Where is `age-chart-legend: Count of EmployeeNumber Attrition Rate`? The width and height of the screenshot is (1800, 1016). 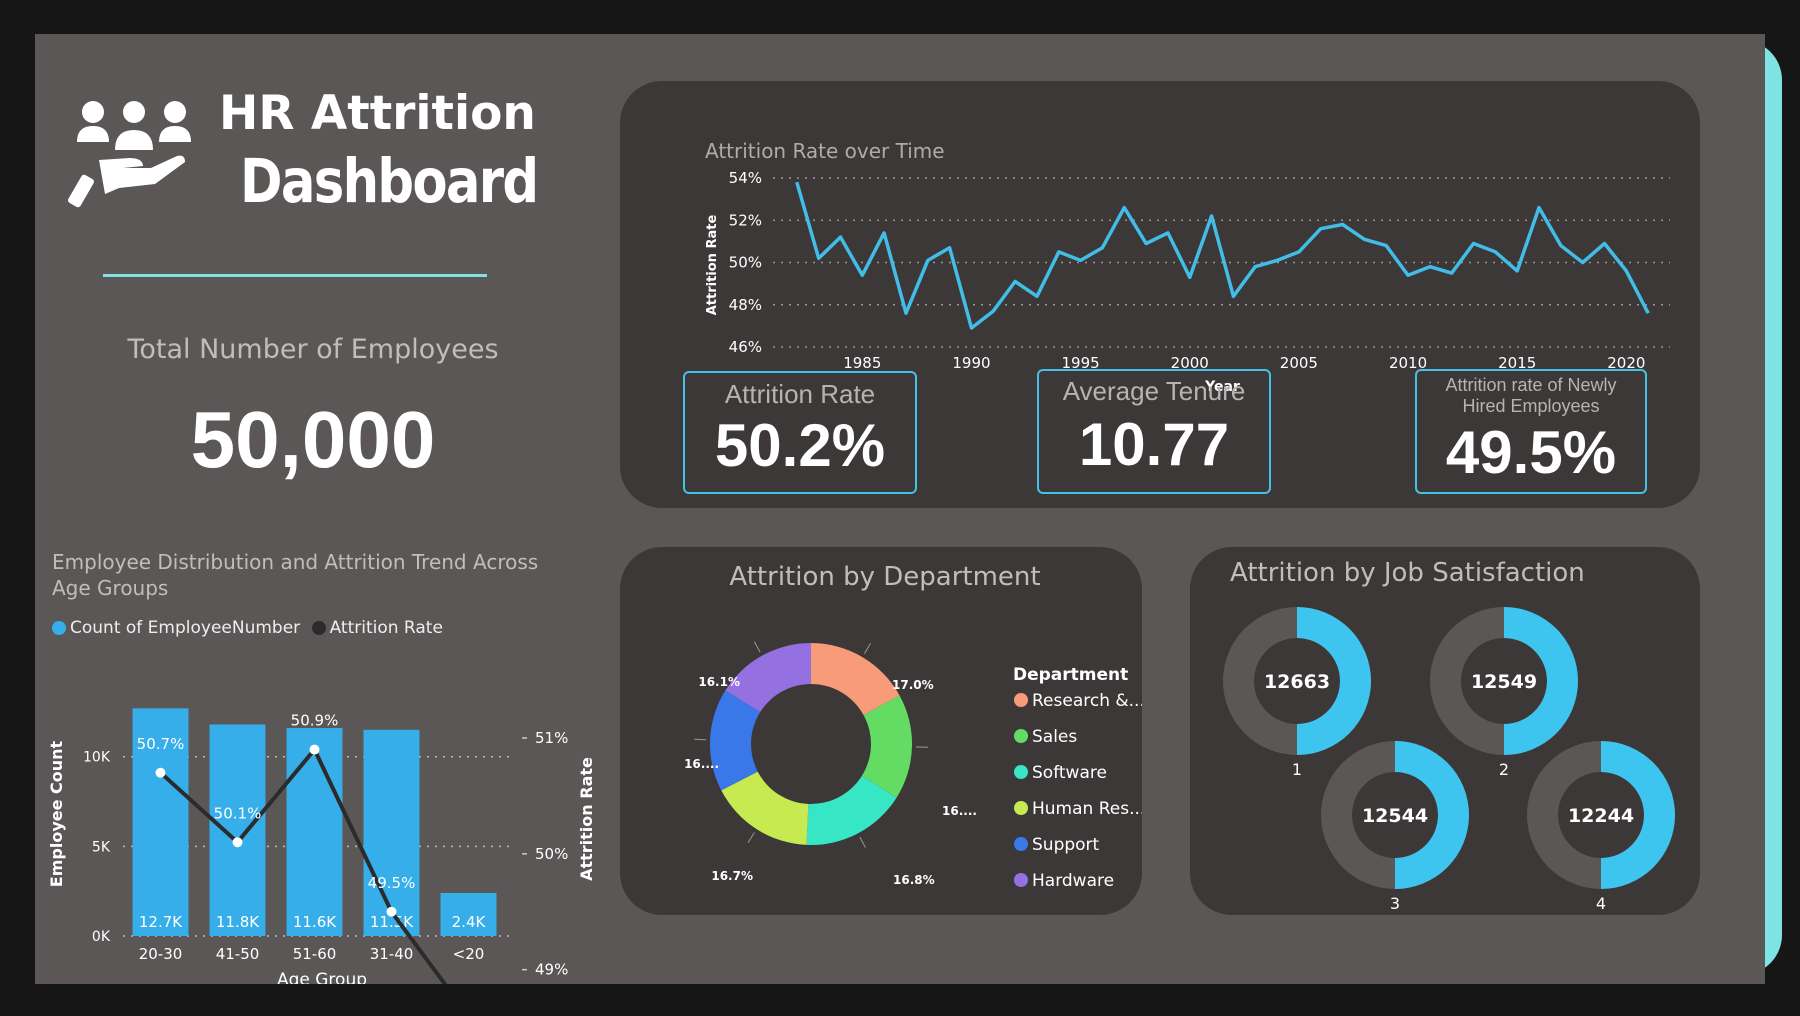 age-chart-legend: Count of EmployeeNumber Attrition Rate is located at coordinates (247, 628).